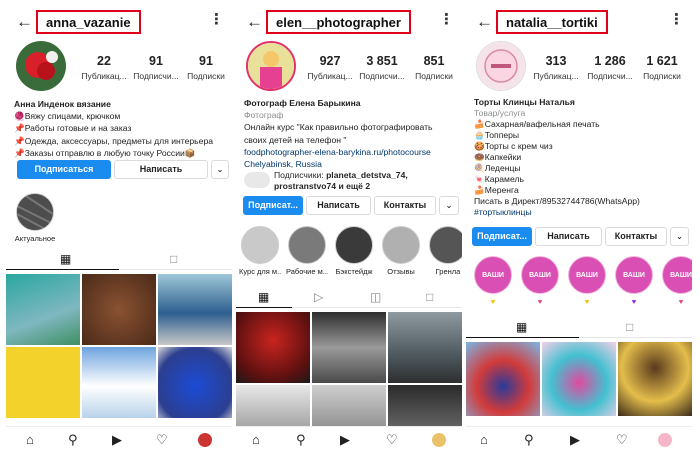  Describe the element at coordinates (401, 251) in the screenshot. I see `highlight: Отзывы` at that location.